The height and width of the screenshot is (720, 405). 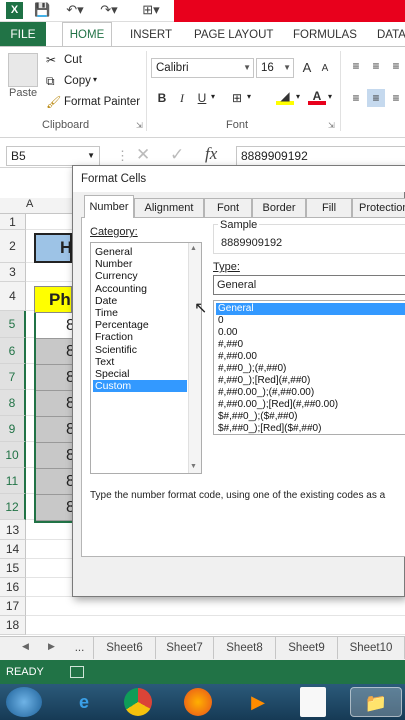 I want to click on align-right-icon: ≡, so click(x=396, y=98).